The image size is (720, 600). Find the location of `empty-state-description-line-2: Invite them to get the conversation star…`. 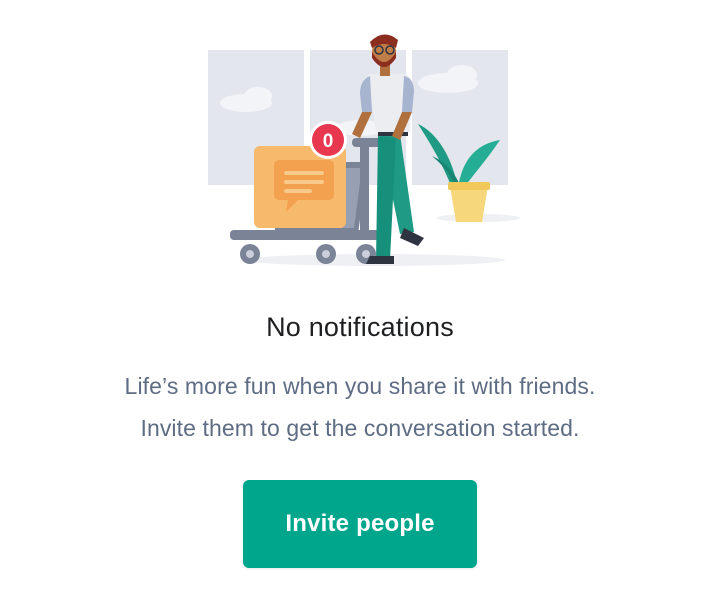

empty-state-description-line-2: Invite them to get the conversation star… is located at coordinates (360, 428).